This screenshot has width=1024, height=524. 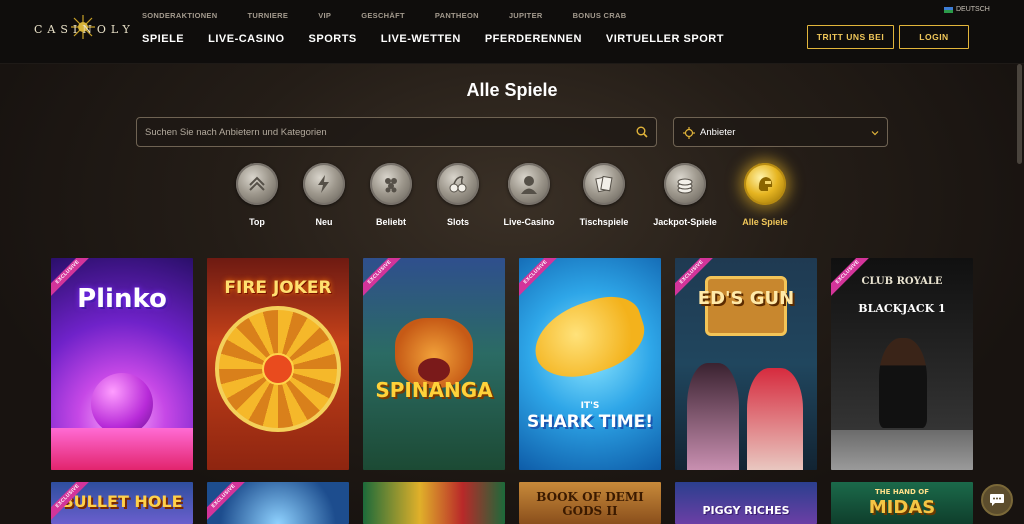 I want to click on game-tile-blackjack: CLUB ROYALE BLACKJACK 1 EXCLUSIVE, so click(x=902, y=364).